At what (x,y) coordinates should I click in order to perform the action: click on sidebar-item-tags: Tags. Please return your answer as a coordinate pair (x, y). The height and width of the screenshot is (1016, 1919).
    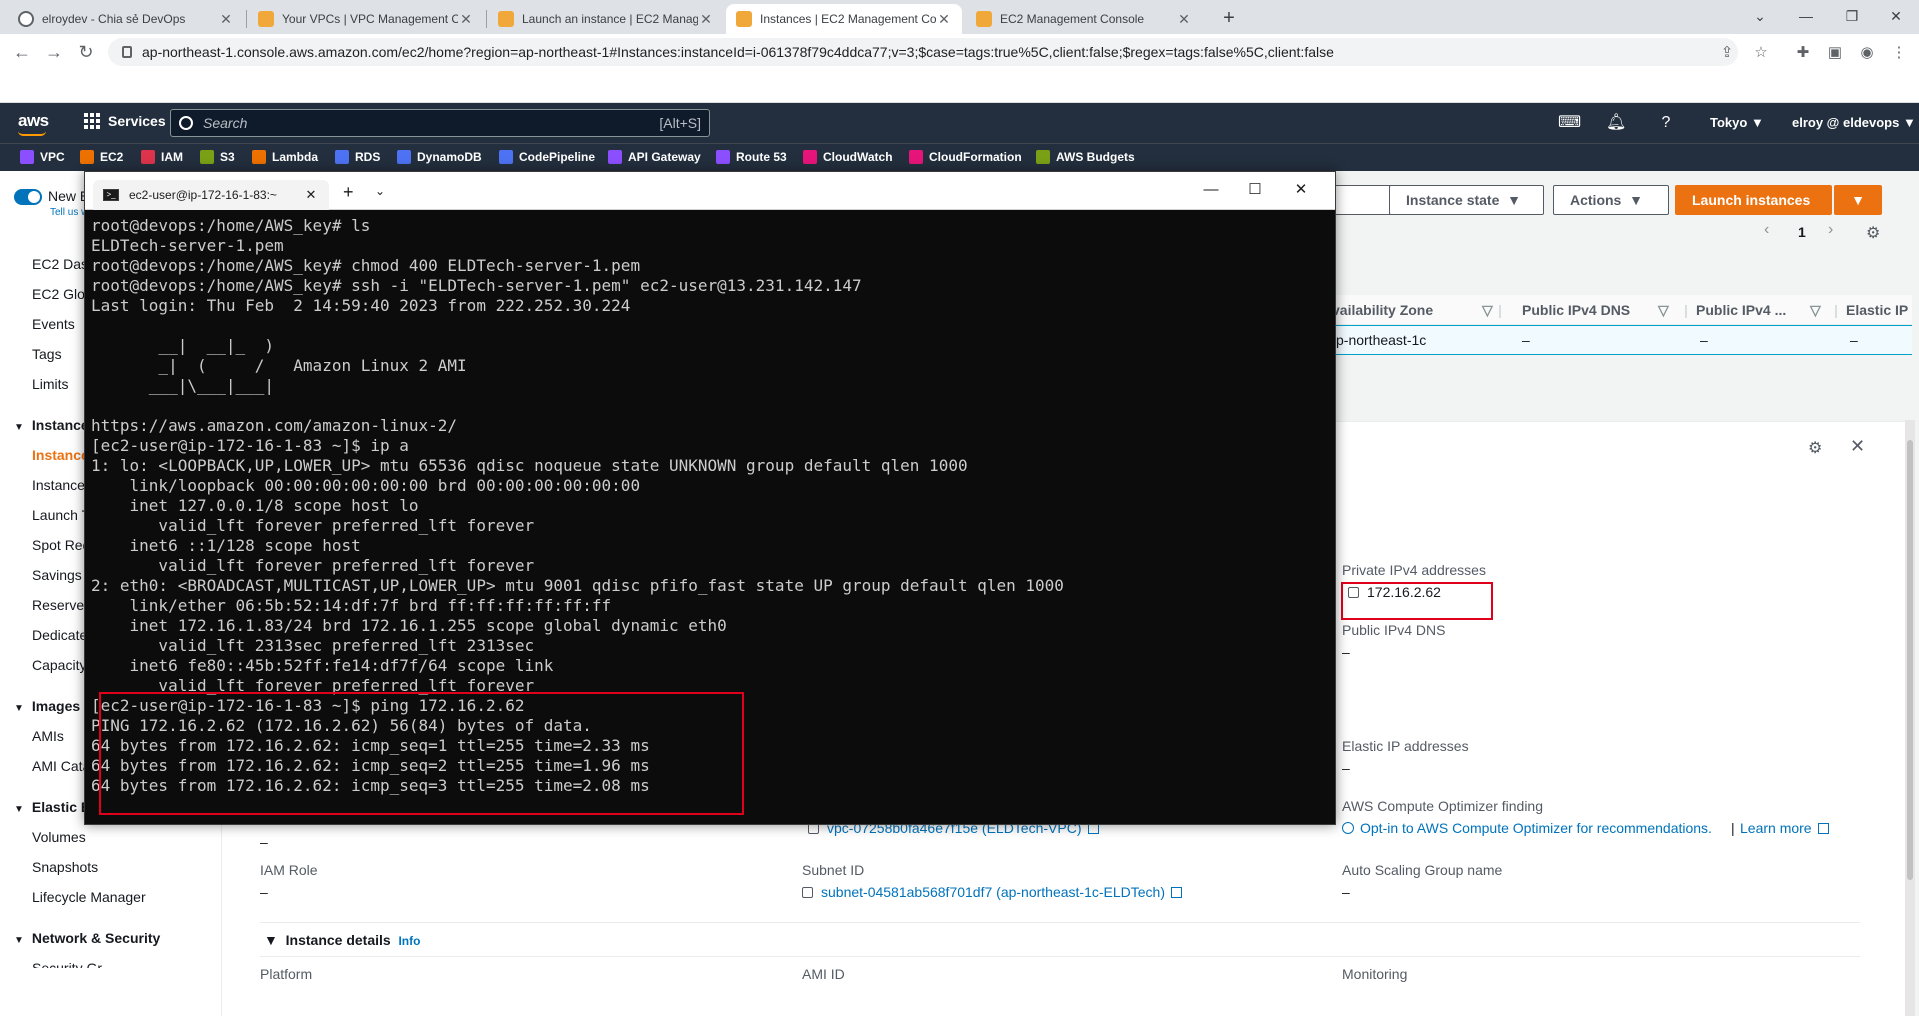
    Looking at the image, I should click on (47, 354).